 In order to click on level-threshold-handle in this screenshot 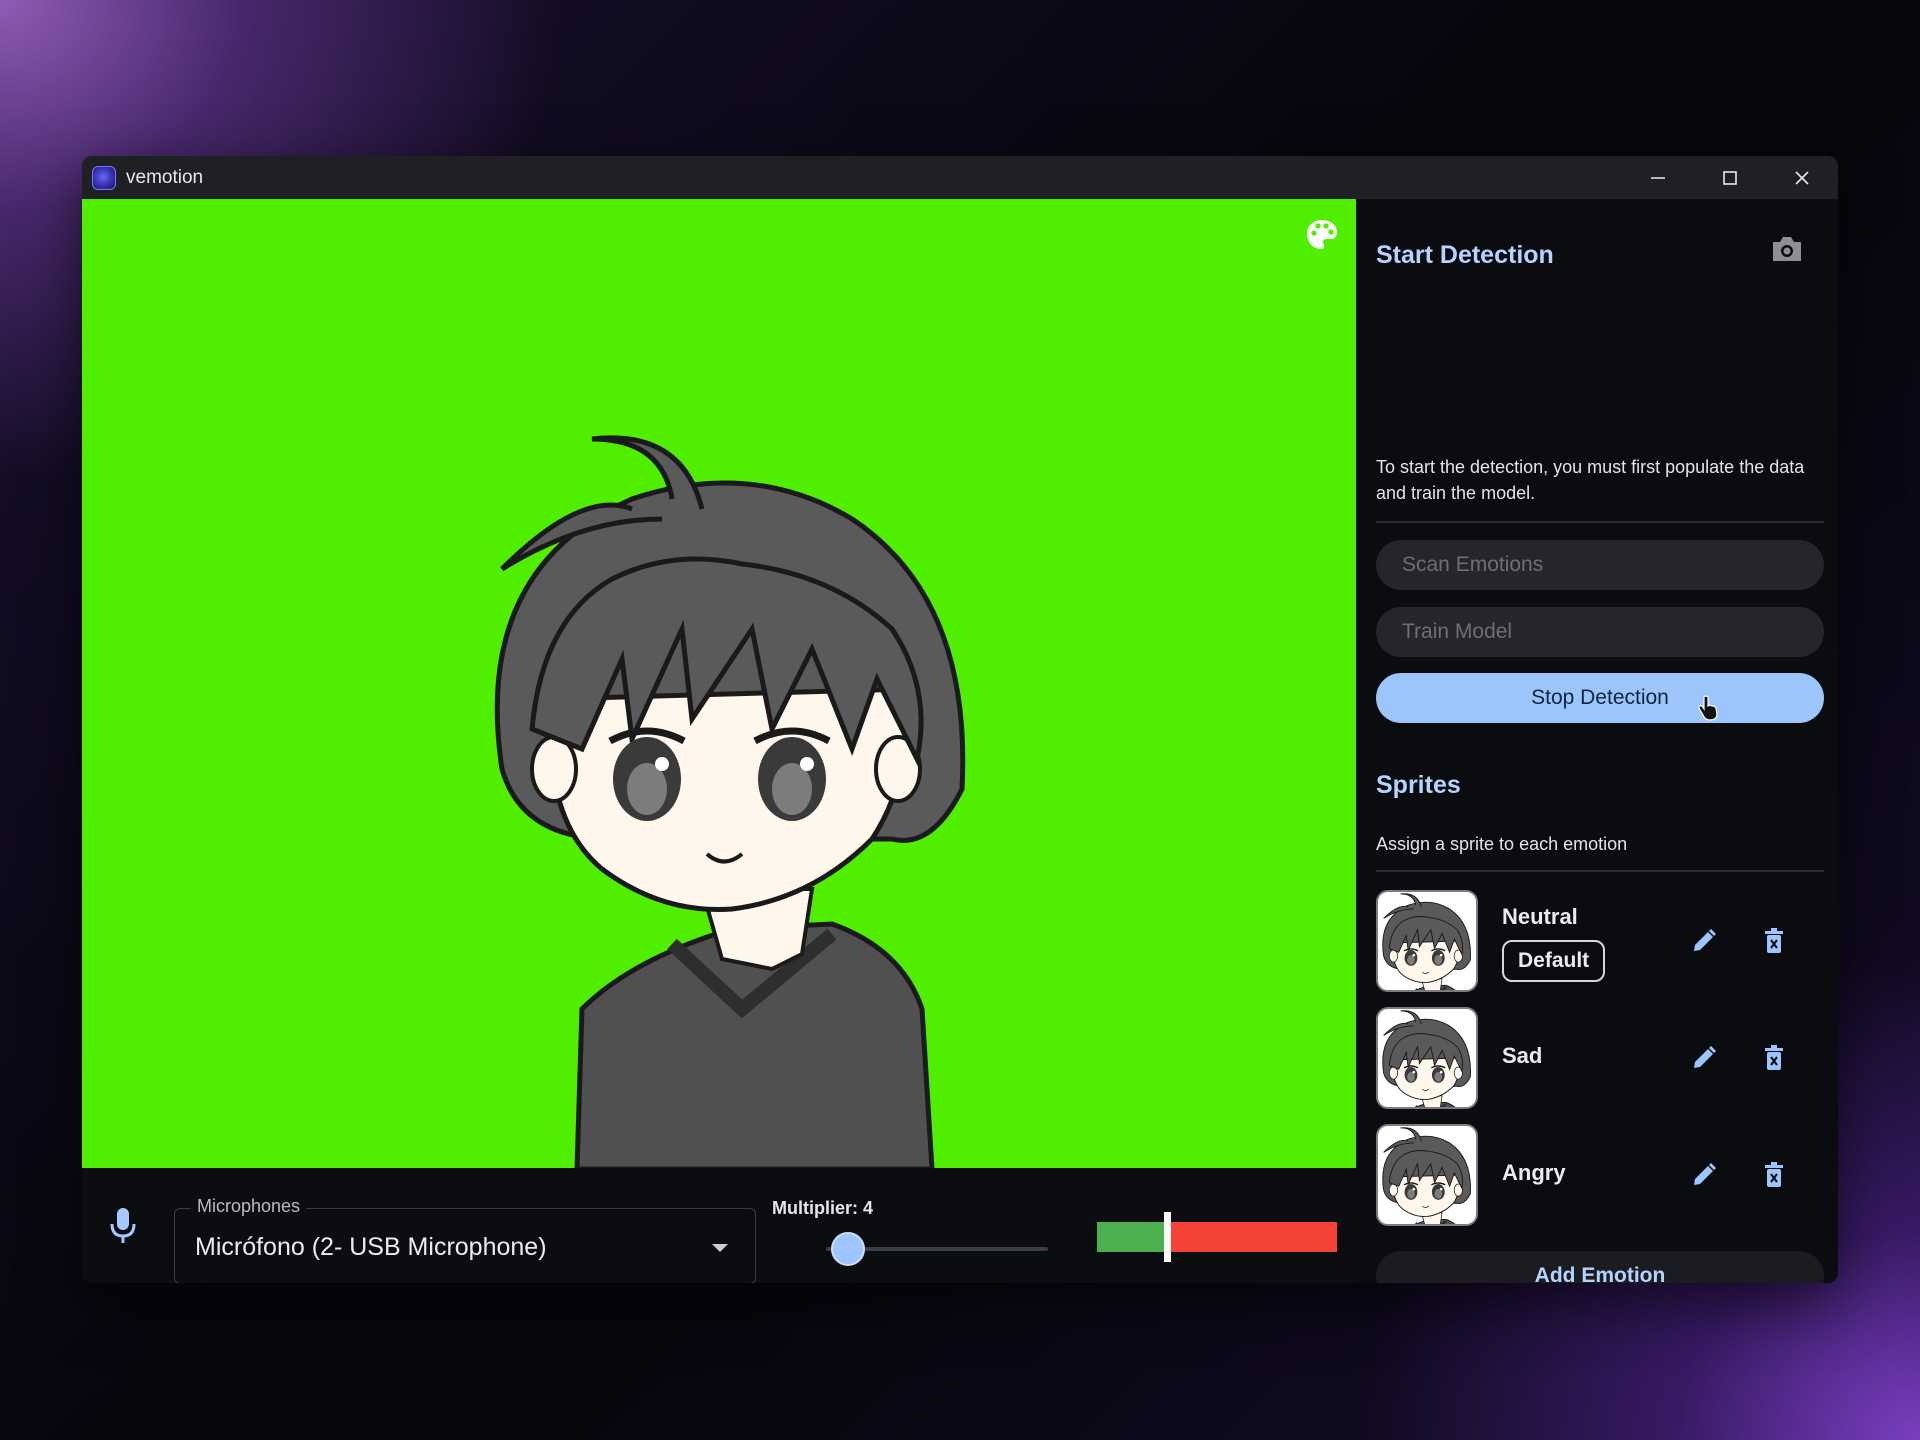, I will do `click(1167, 1237)`.